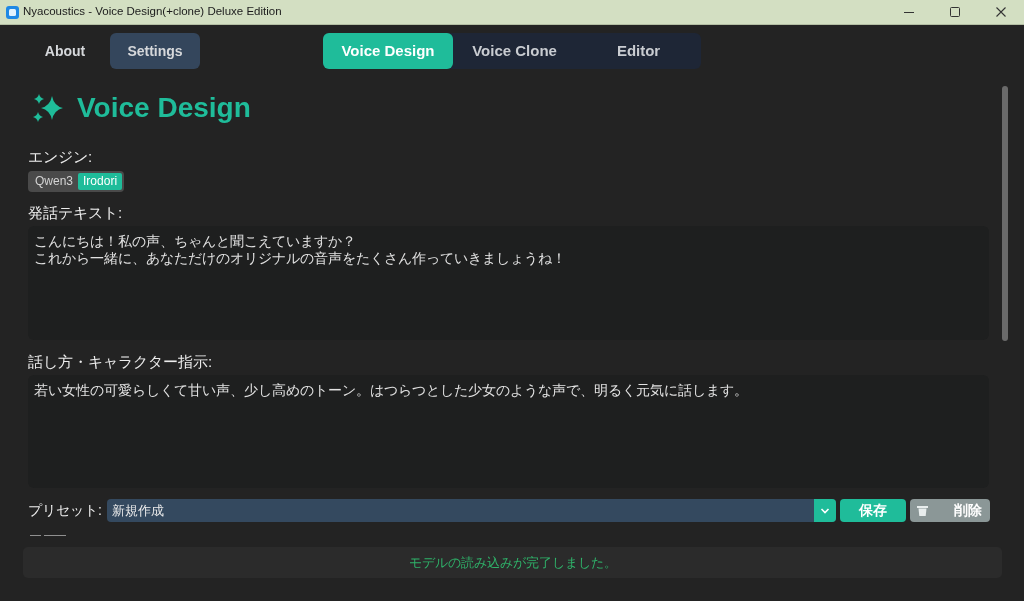 This screenshot has width=1024, height=601. I want to click on maximize-icon, so click(955, 12).